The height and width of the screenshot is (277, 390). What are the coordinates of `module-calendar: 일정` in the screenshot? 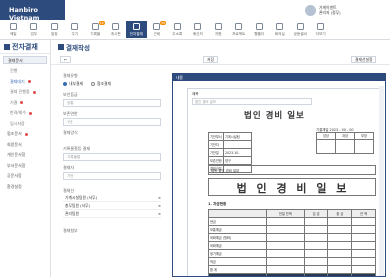 It's located at (54, 29).